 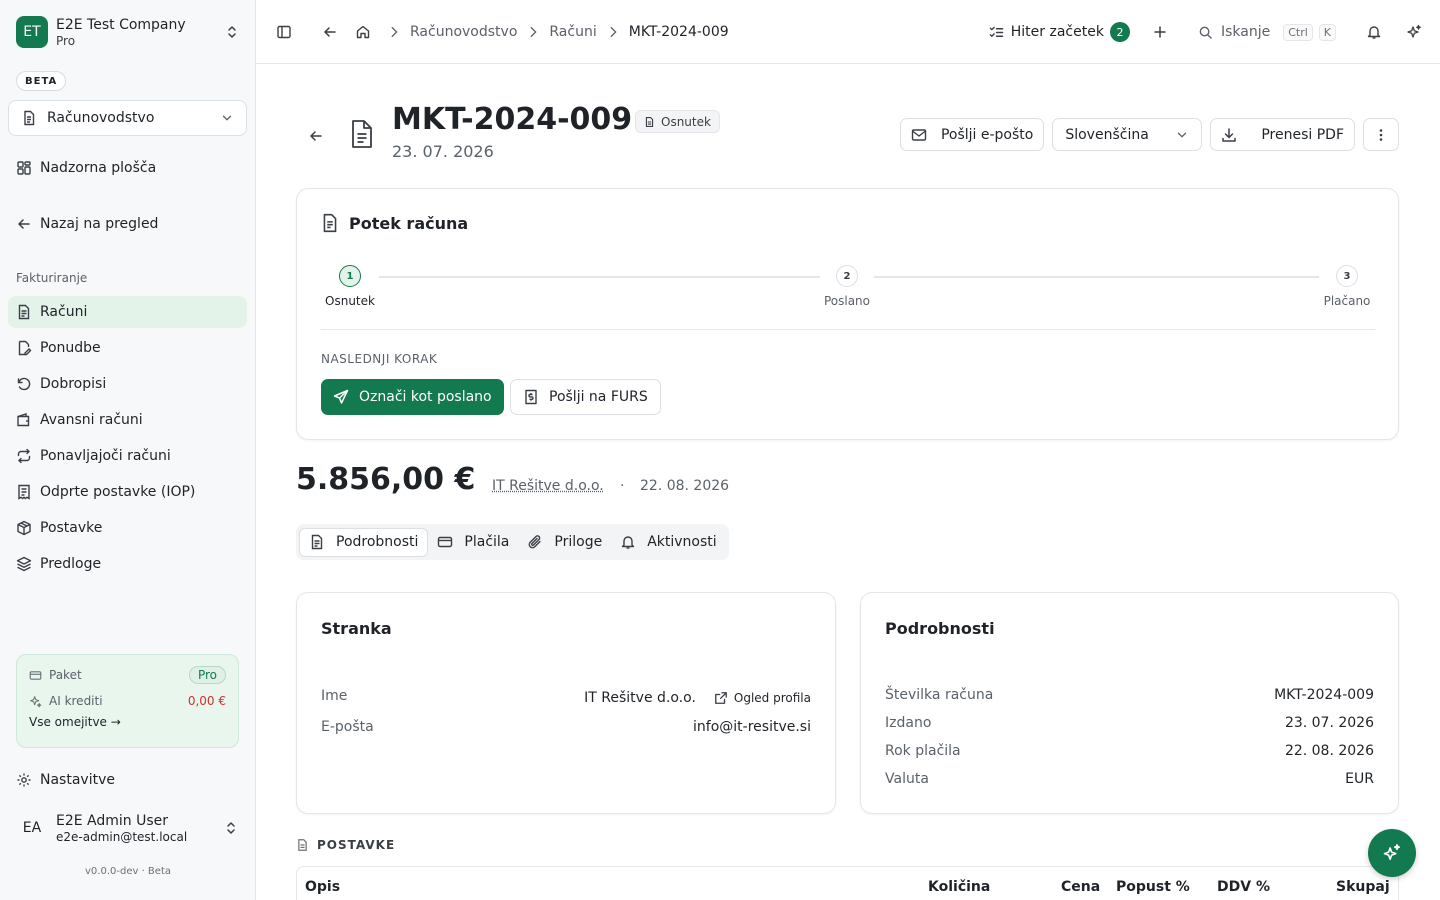 What do you see at coordinates (412, 397) in the screenshot?
I see `mark-as-sent-button: Označi kot poslano` at bounding box center [412, 397].